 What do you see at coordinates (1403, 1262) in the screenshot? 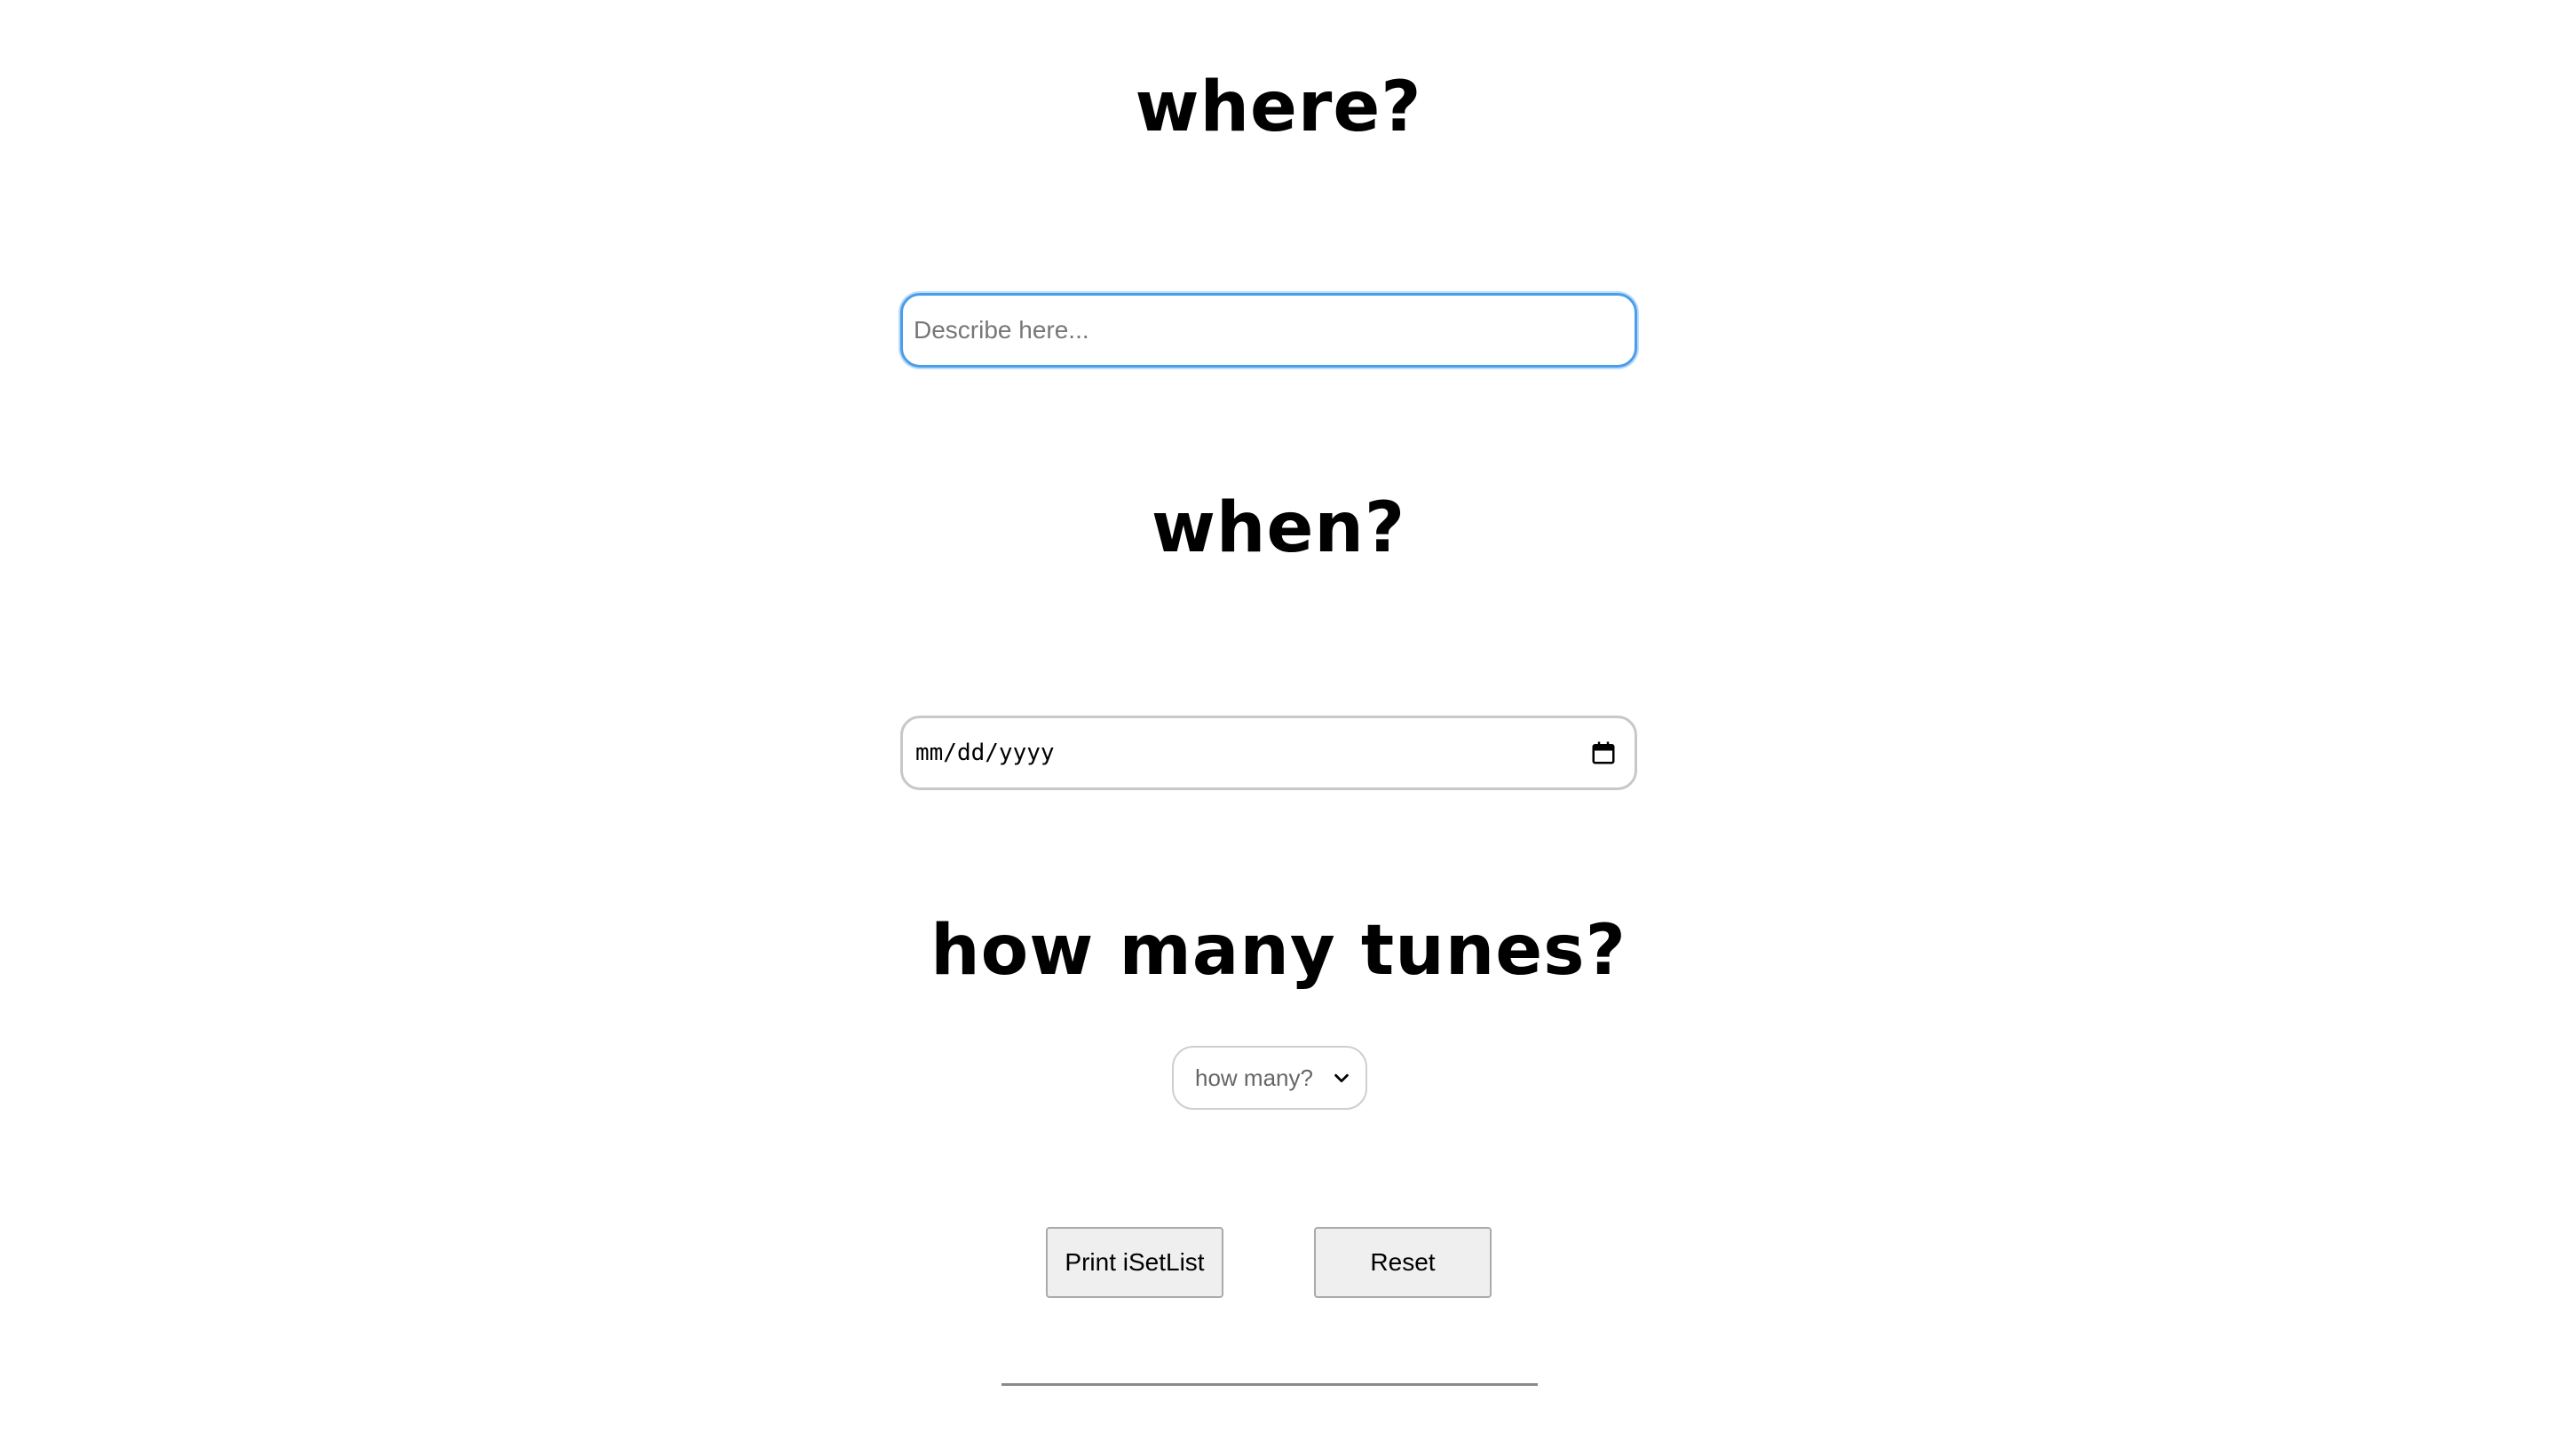
I see `reset-button: Reset` at bounding box center [1403, 1262].